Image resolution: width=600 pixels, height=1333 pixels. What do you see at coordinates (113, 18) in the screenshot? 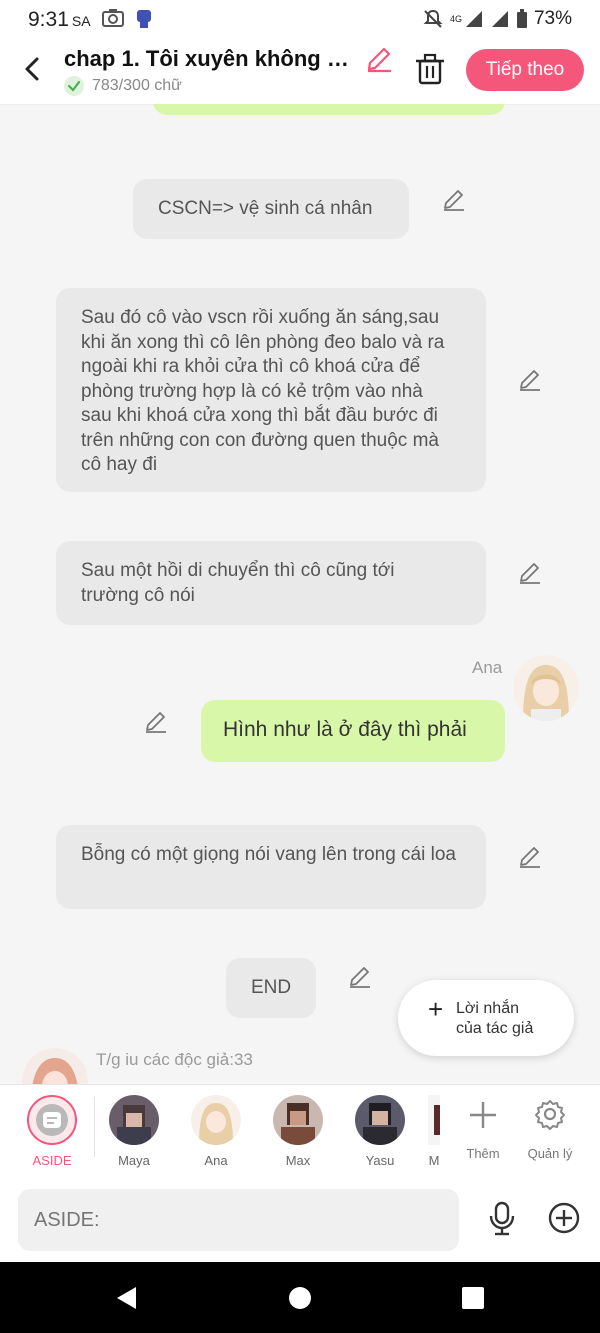
I see `screenshot-icon` at bounding box center [113, 18].